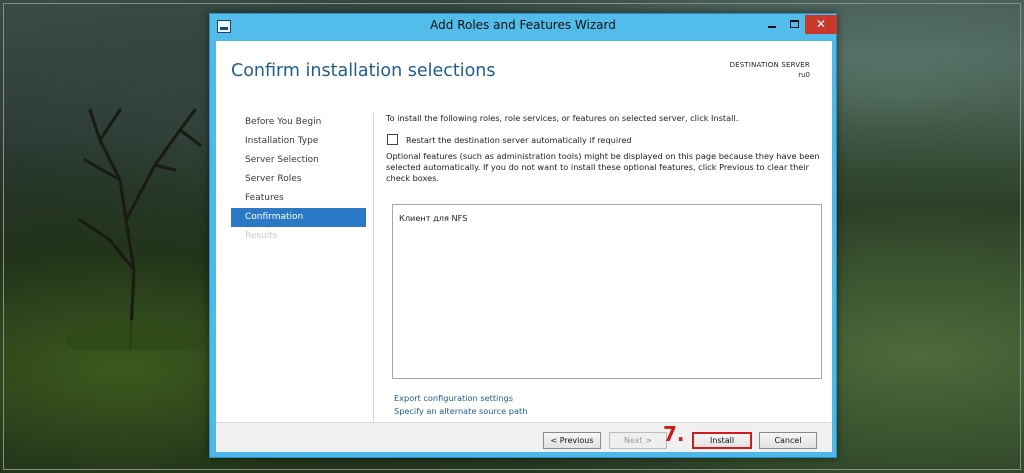  Describe the element at coordinates (298, 122) in the screenshot. I see `nav-item-before-you-begin: Before You Begin` at that location.